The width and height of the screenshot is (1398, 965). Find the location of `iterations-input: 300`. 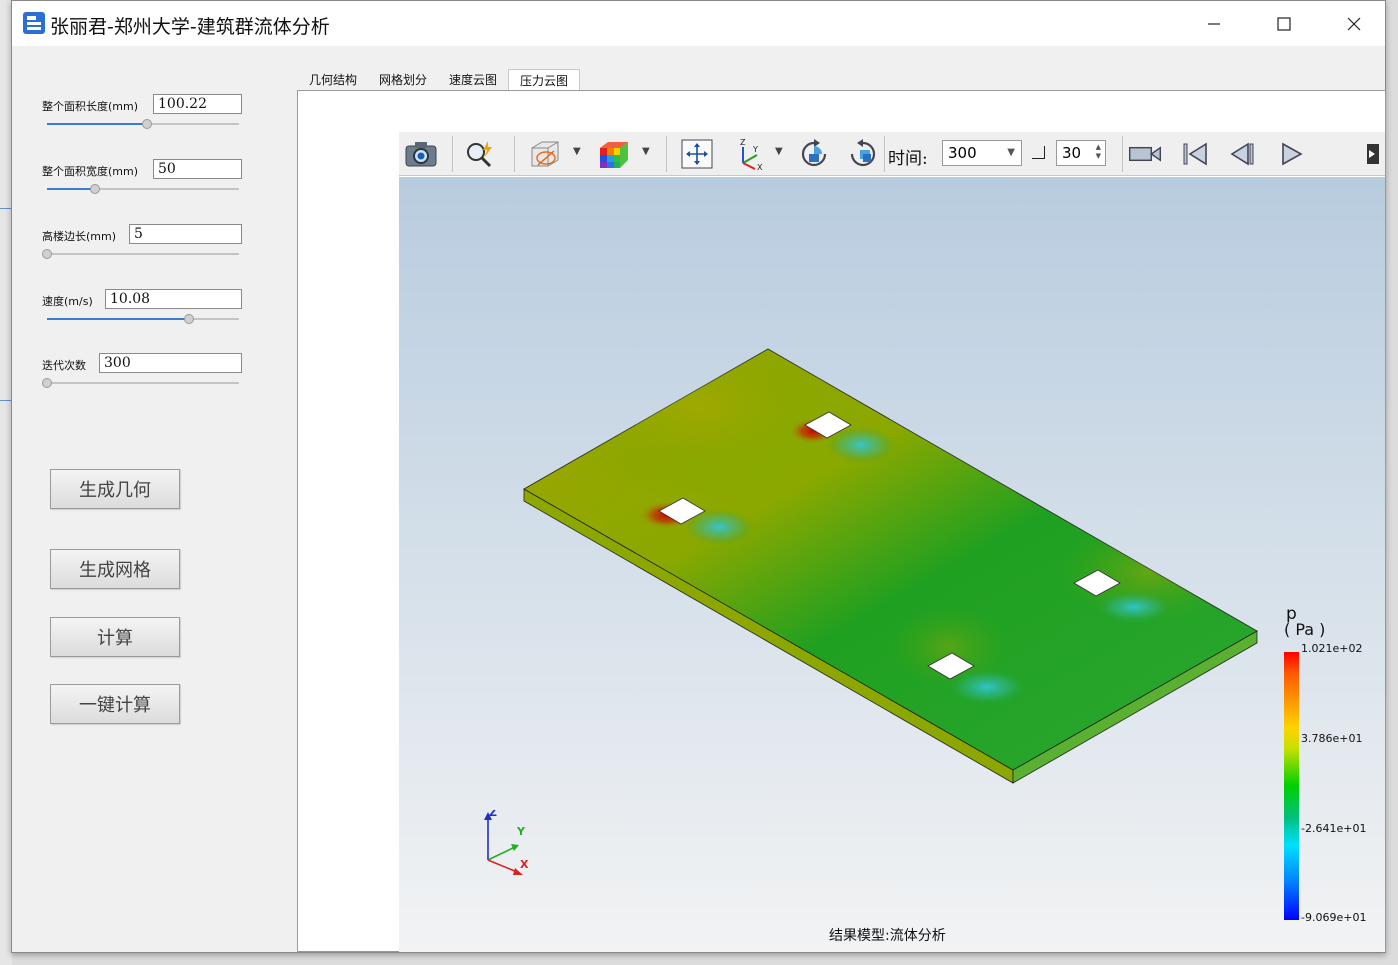

iterations-input: 300 is located at coordinates (170, 363).